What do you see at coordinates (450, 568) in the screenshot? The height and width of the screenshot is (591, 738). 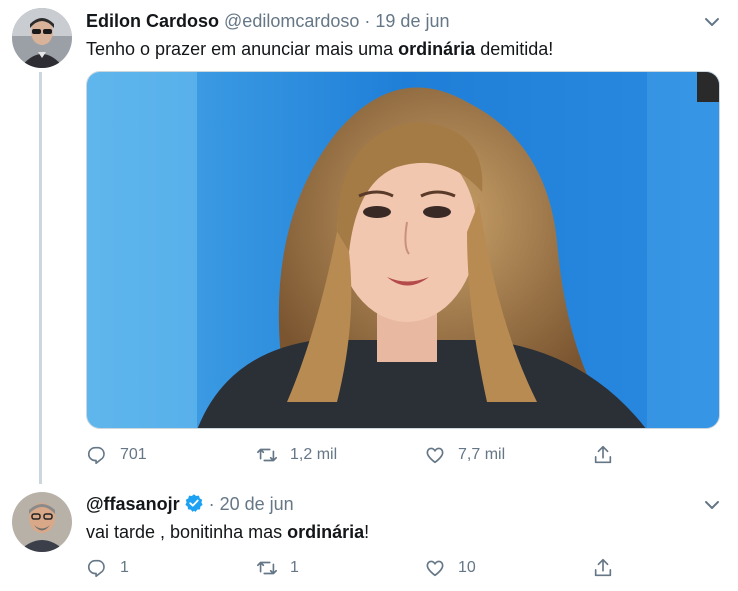 I see `like-button: 10` at bounding box center [450, 568].